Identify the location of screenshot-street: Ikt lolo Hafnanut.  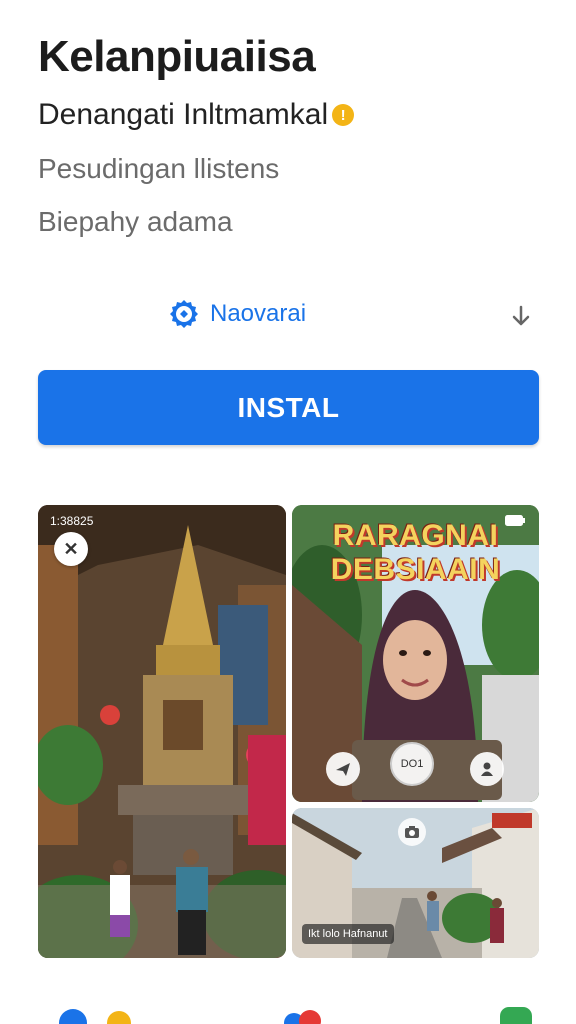
(415, 883).